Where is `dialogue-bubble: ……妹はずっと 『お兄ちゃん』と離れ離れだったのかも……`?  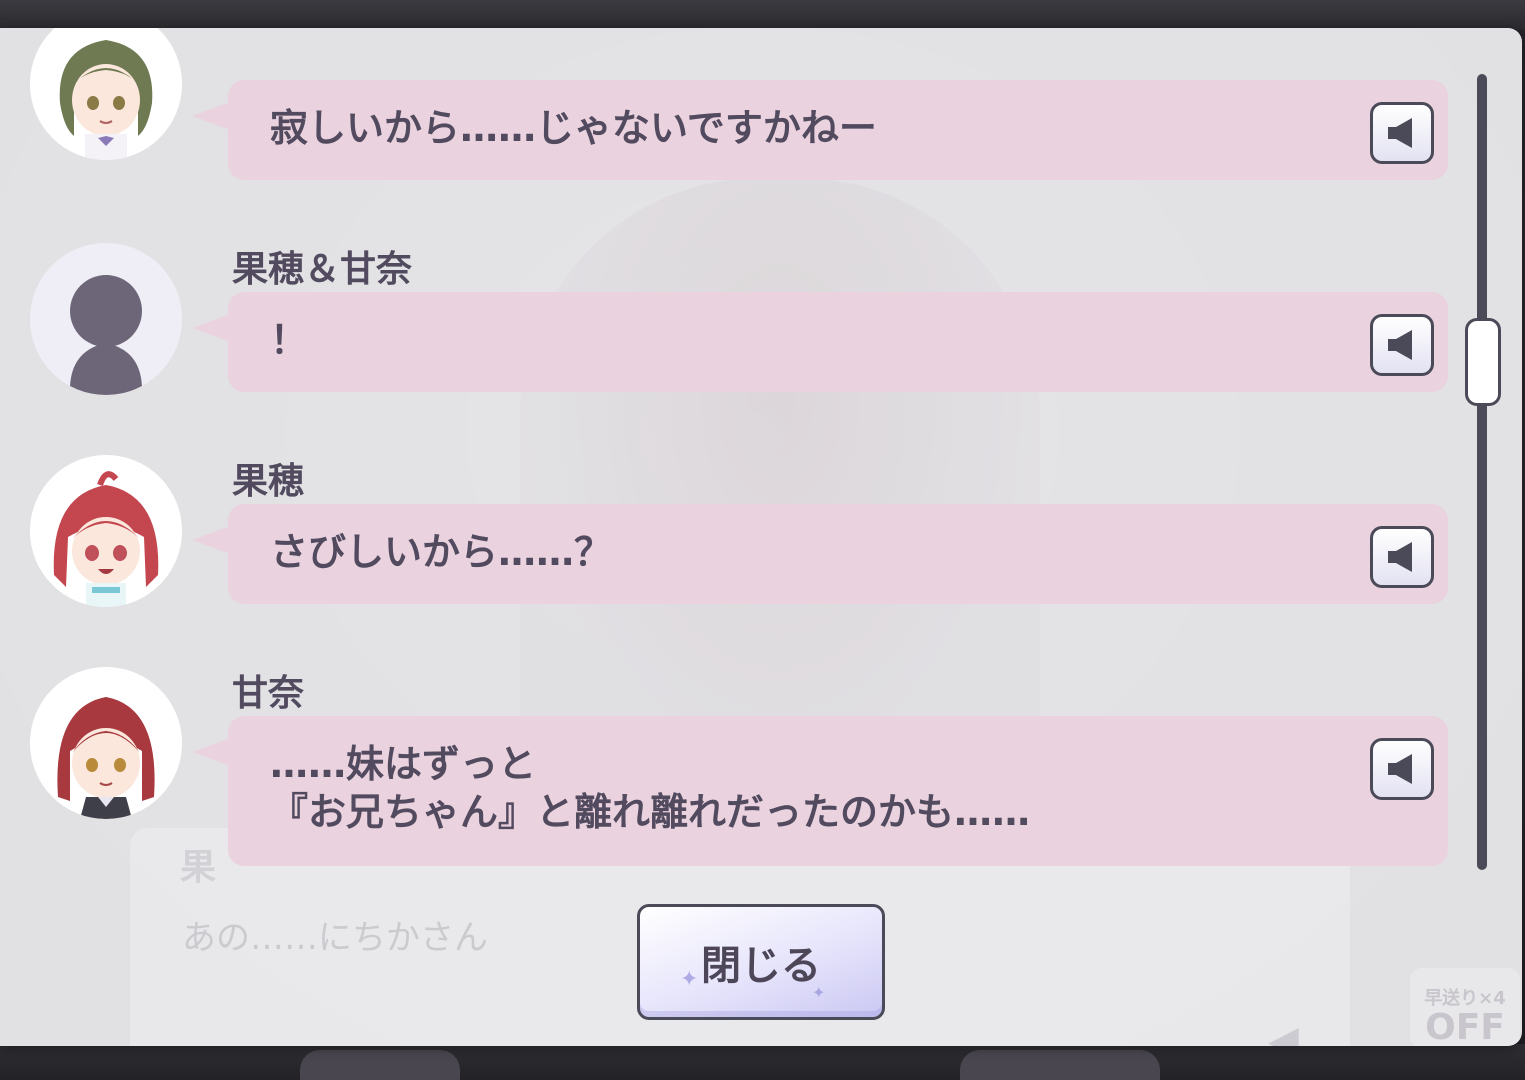
dialogue-bubble: ……妹はずっと 『お兄ちゃん』と離れ離れだったのかも…… is located at coordinates (820, 791).